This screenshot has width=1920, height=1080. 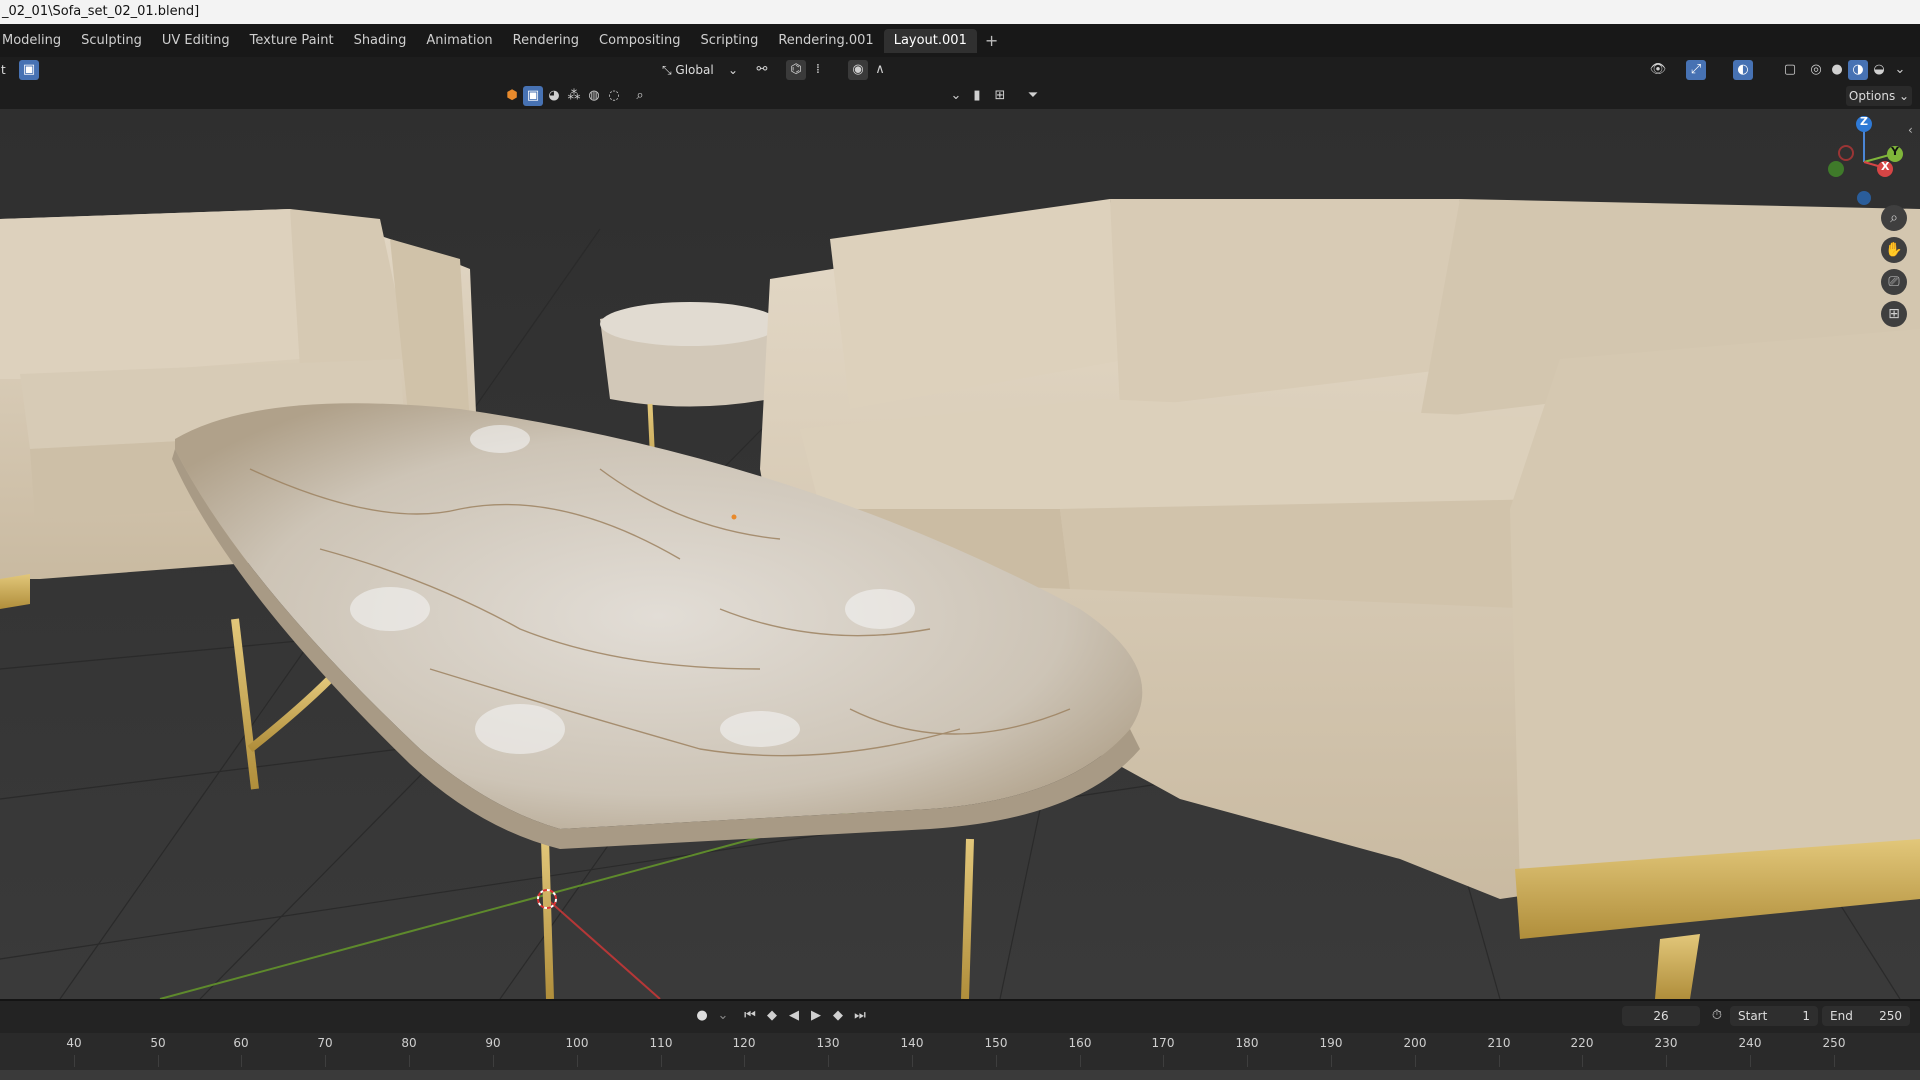 What do you see at coordinates (459, 41) in the screenshot?
I see `tab-animation: Animation` at bounding box center [459, 41].